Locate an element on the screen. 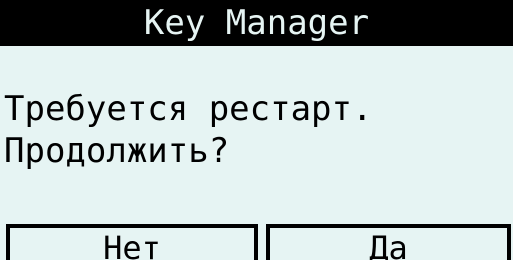  message-line-restart-required: Требуется рестарт. is located at coordinates (188, 109).